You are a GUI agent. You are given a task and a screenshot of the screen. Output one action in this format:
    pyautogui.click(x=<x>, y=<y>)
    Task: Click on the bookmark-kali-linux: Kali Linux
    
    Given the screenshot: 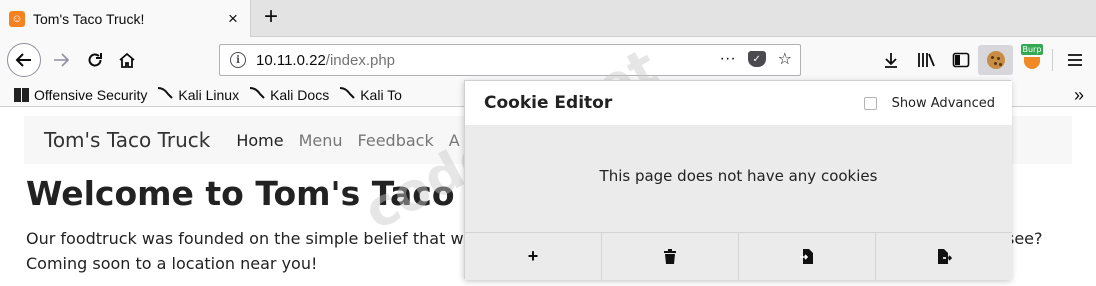 What is the action you would take?
    pyautogui.click(x=198, y=95)
    